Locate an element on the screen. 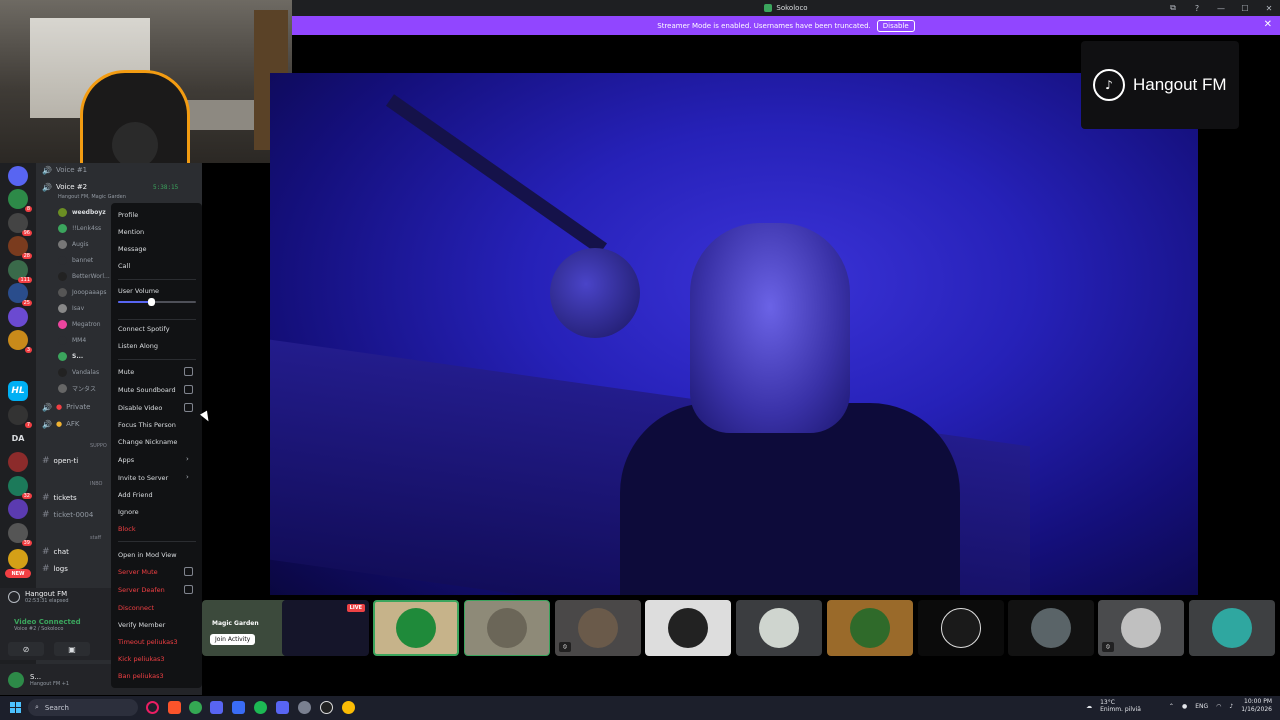 Image resolution: width=1280 pixels, height=720 pixels. app-icon is located at coordinates (238, 707).